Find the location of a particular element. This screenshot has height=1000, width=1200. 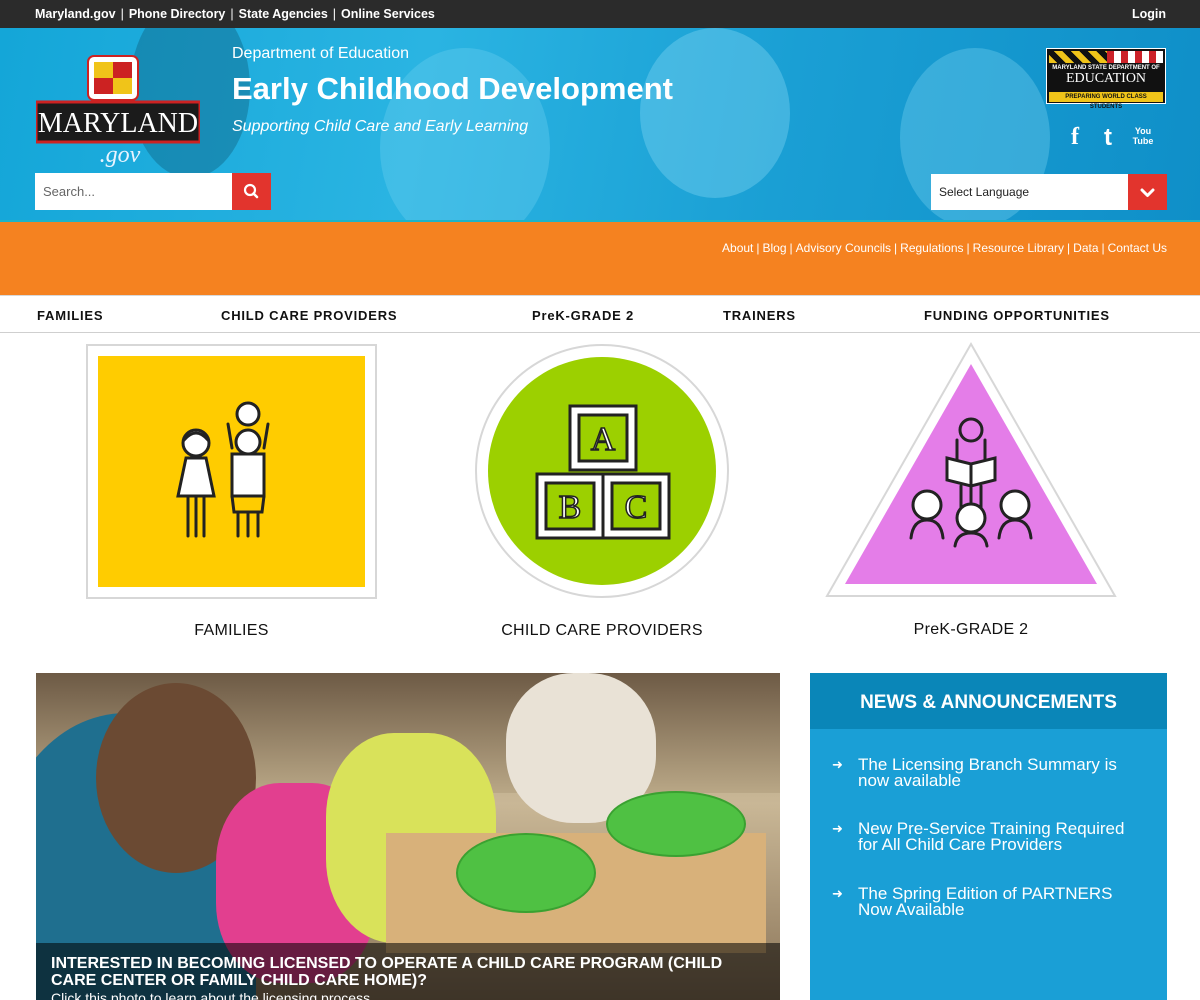

language-select: Select Language is located at coordinates (1049, 192).